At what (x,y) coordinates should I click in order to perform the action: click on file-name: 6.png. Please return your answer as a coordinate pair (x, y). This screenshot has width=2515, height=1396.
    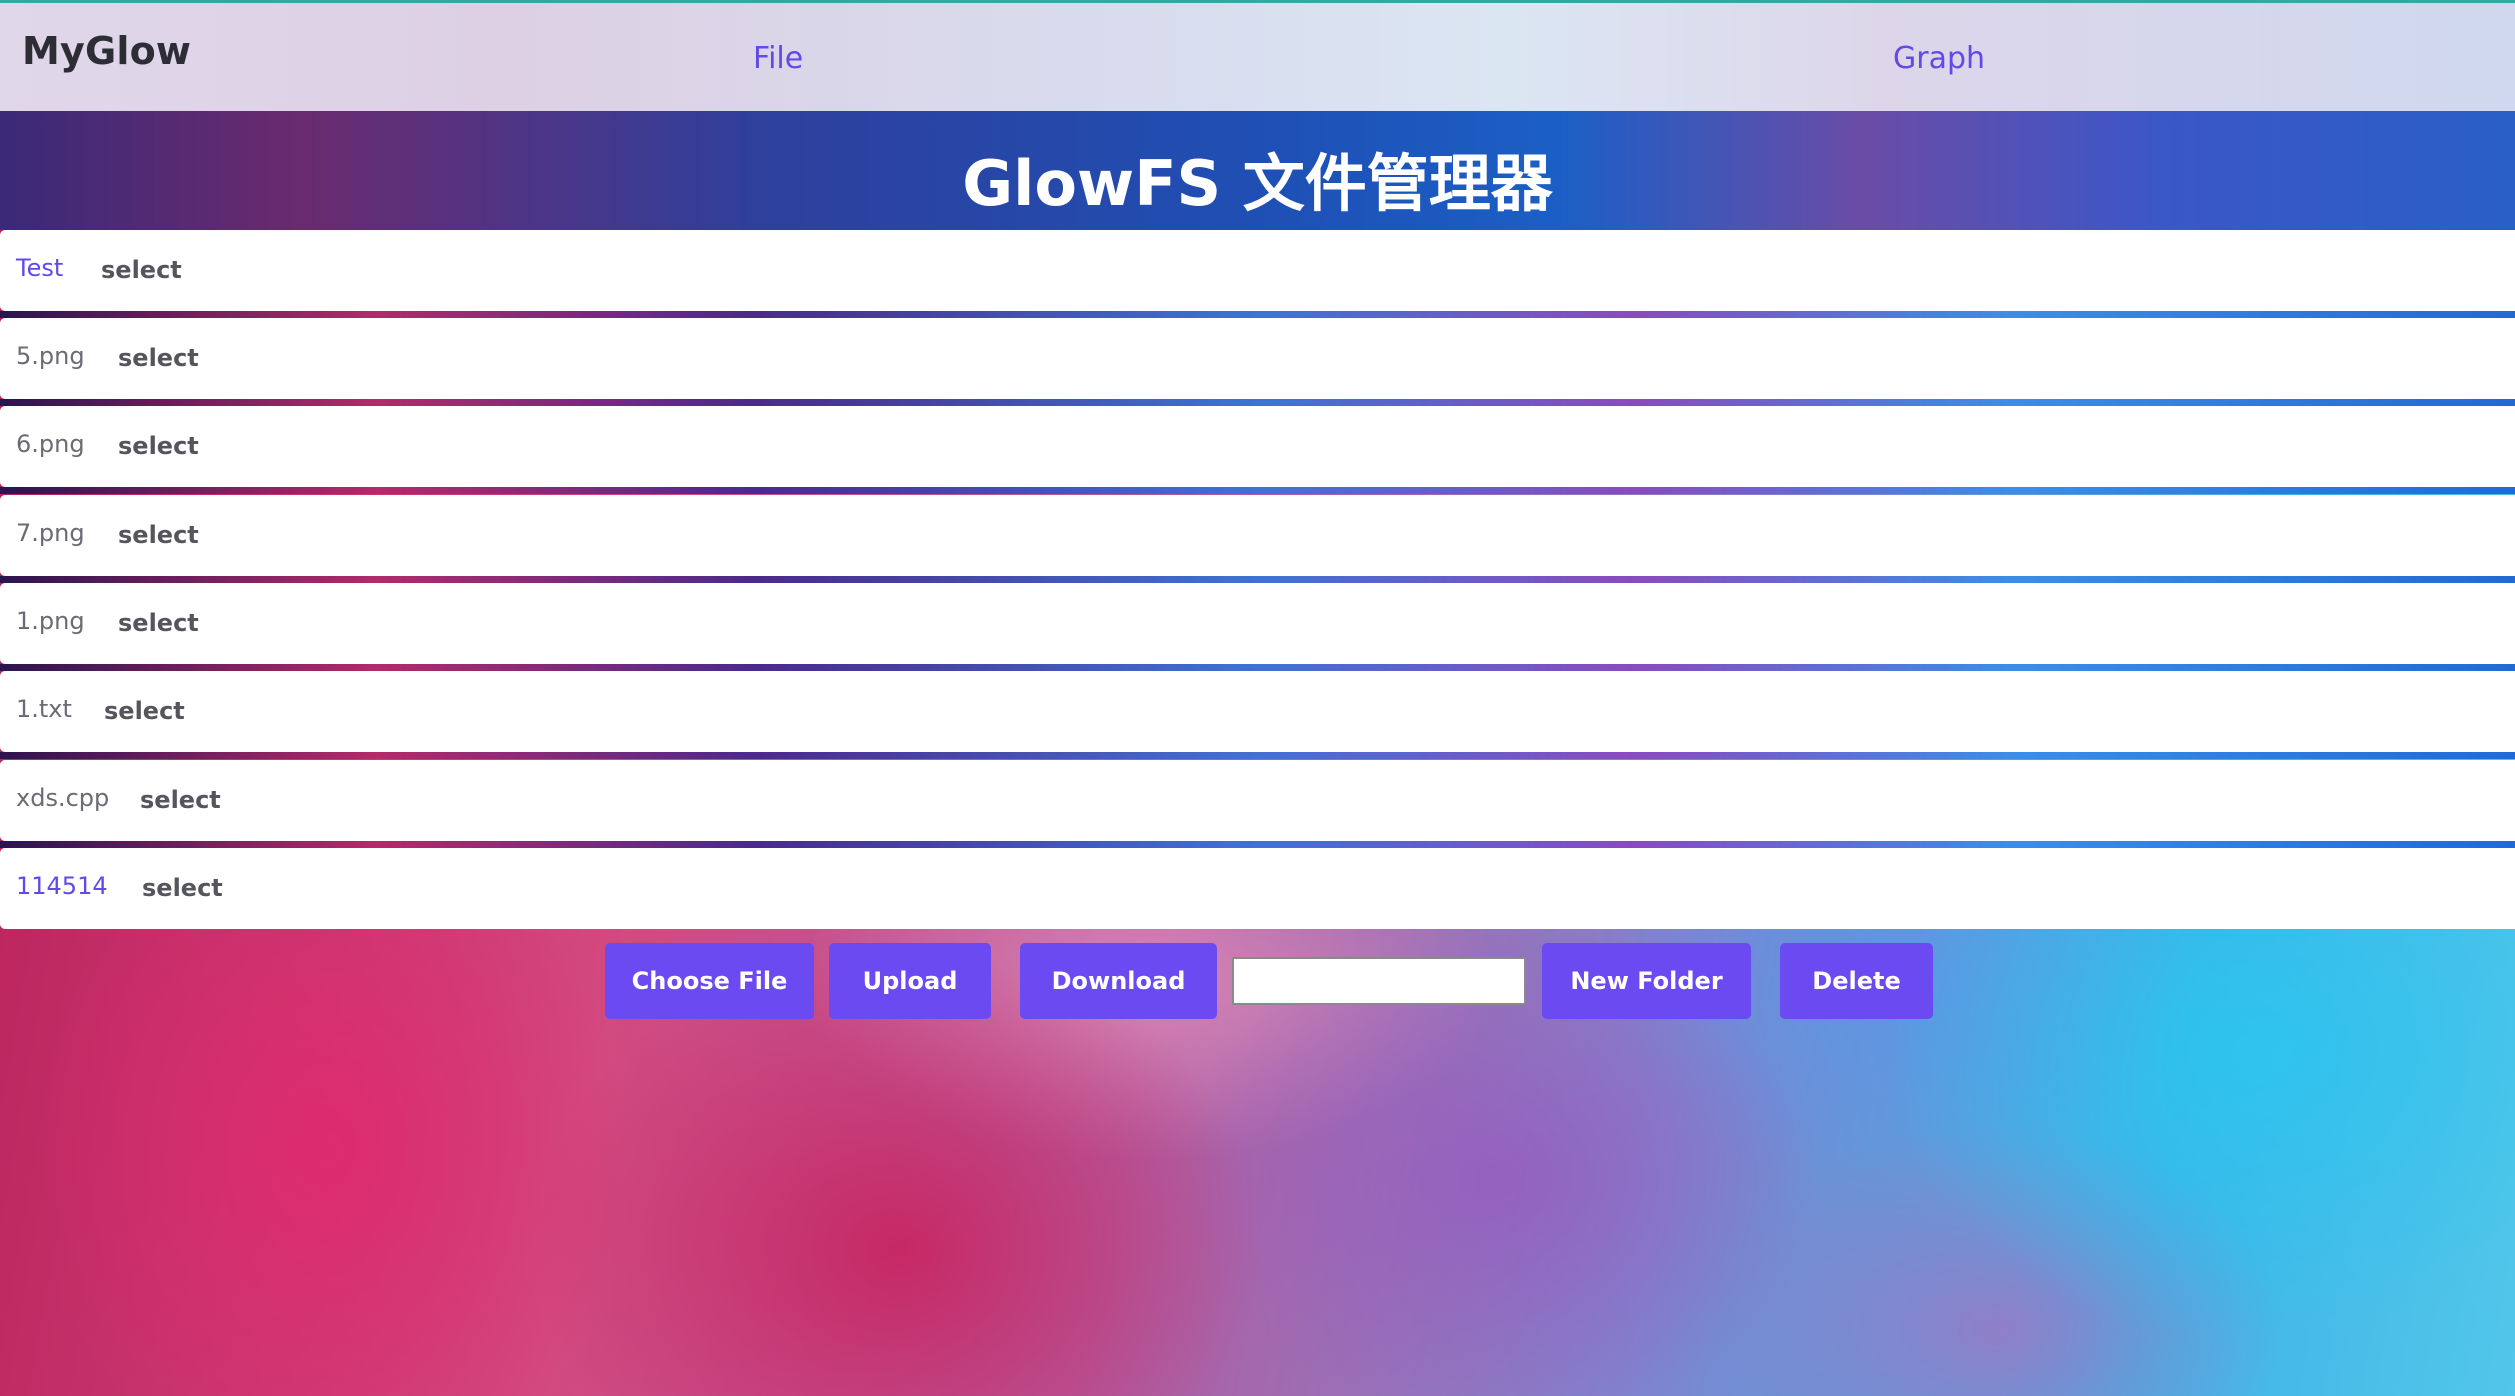
    Looking at the image, I should click on (50, 444).